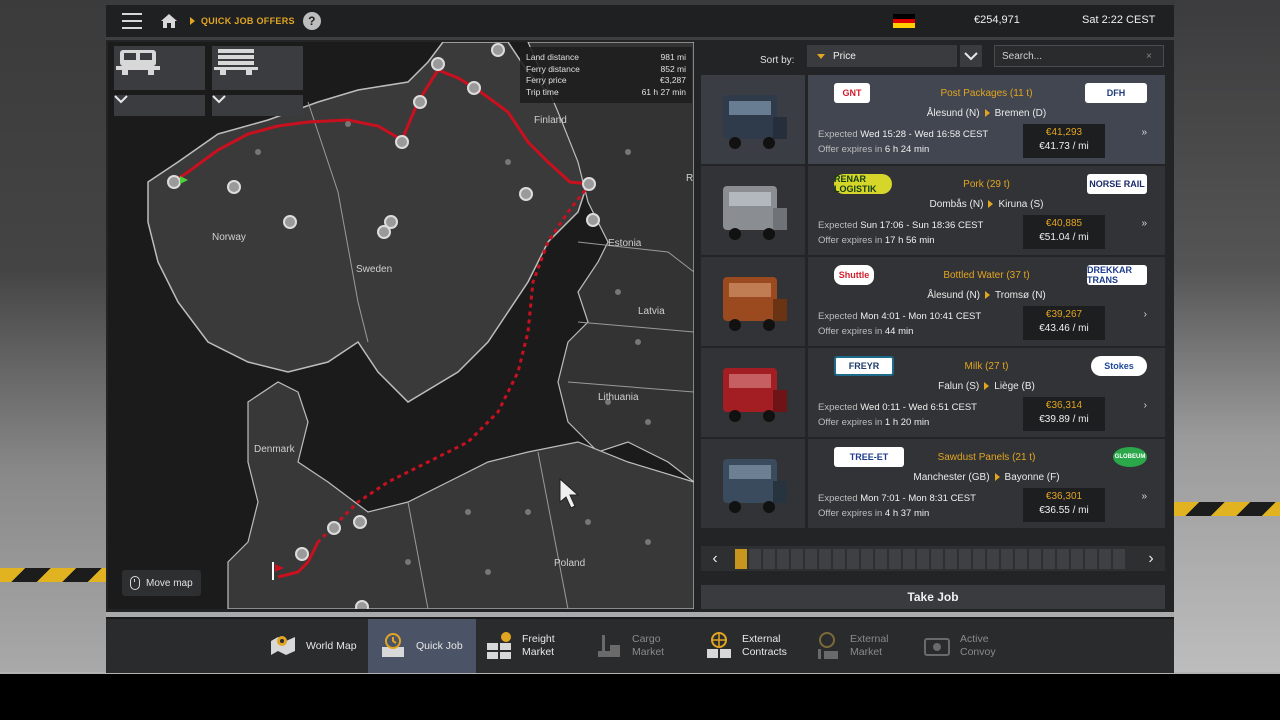 The image size is (1280, 720). I want to click on nav-external-market: External Market, so click(860, 646).